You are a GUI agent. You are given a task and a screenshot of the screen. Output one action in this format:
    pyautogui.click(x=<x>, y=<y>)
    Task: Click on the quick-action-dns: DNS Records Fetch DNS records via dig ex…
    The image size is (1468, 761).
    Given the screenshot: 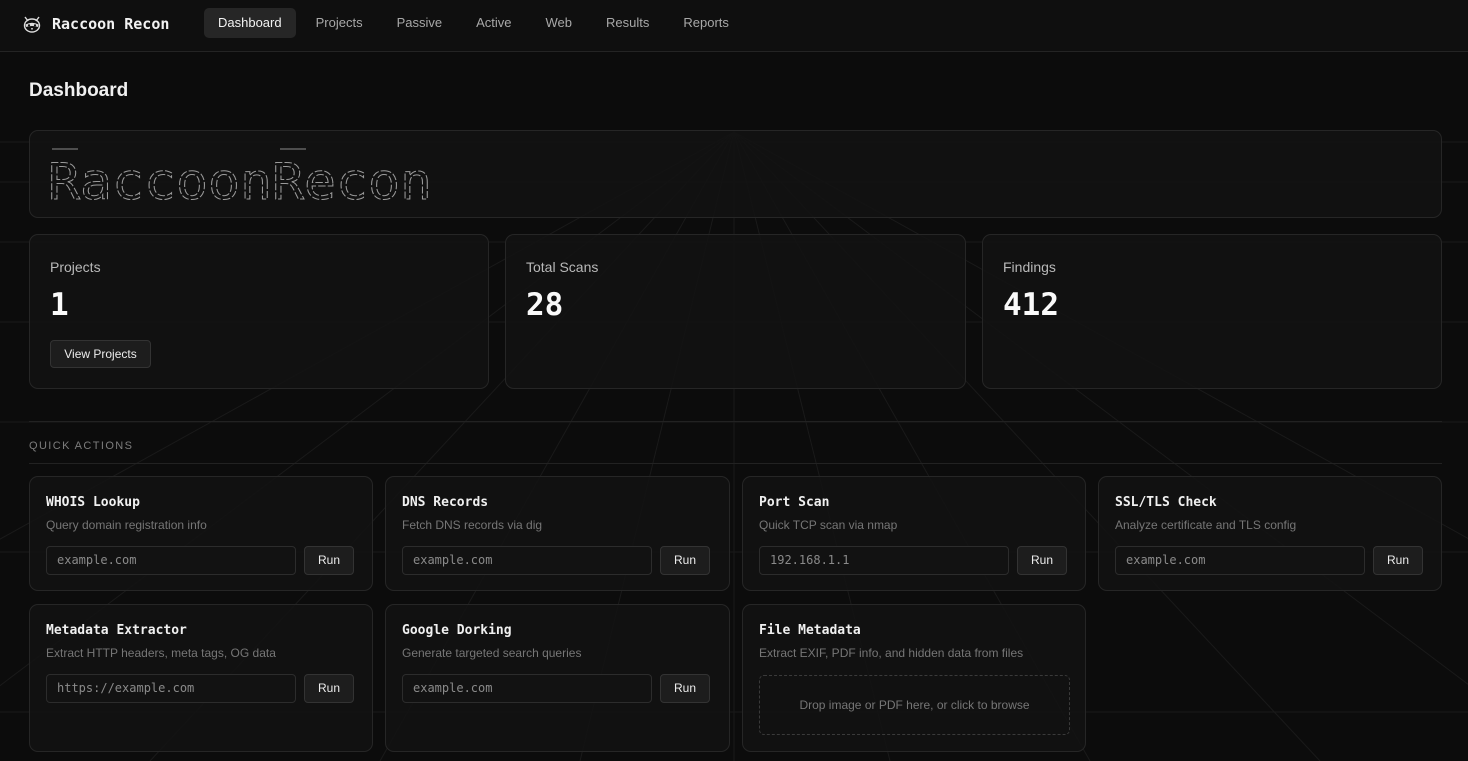 What is the action you would take?
    pyautogui.click(x=557, y=533)
    